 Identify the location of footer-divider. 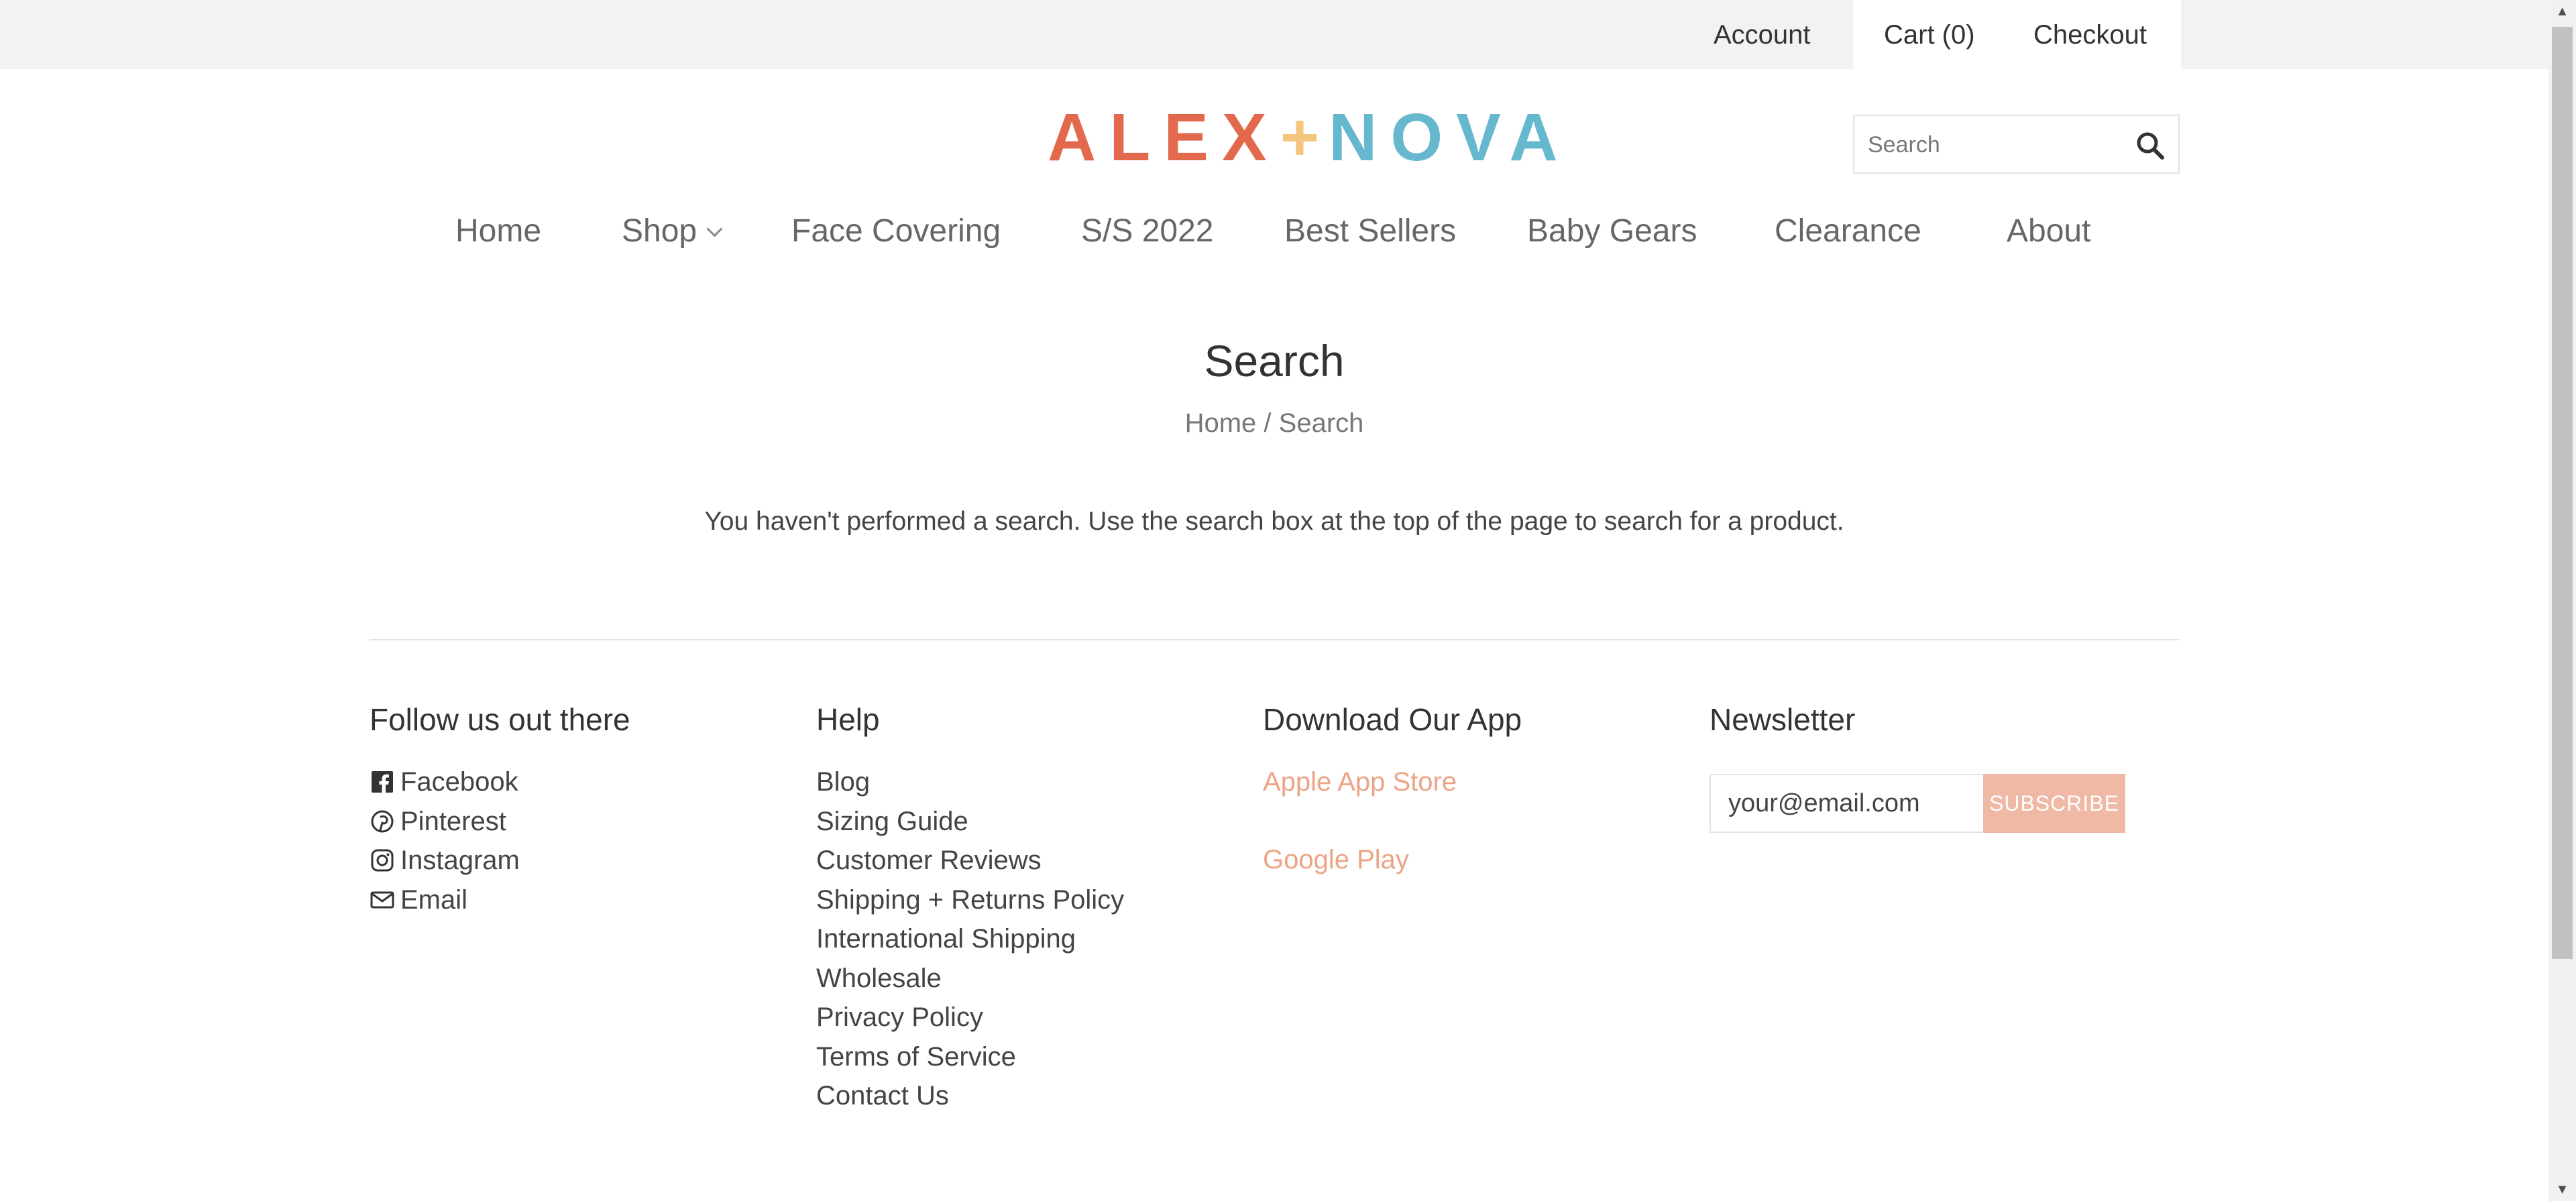
(1275, 639).